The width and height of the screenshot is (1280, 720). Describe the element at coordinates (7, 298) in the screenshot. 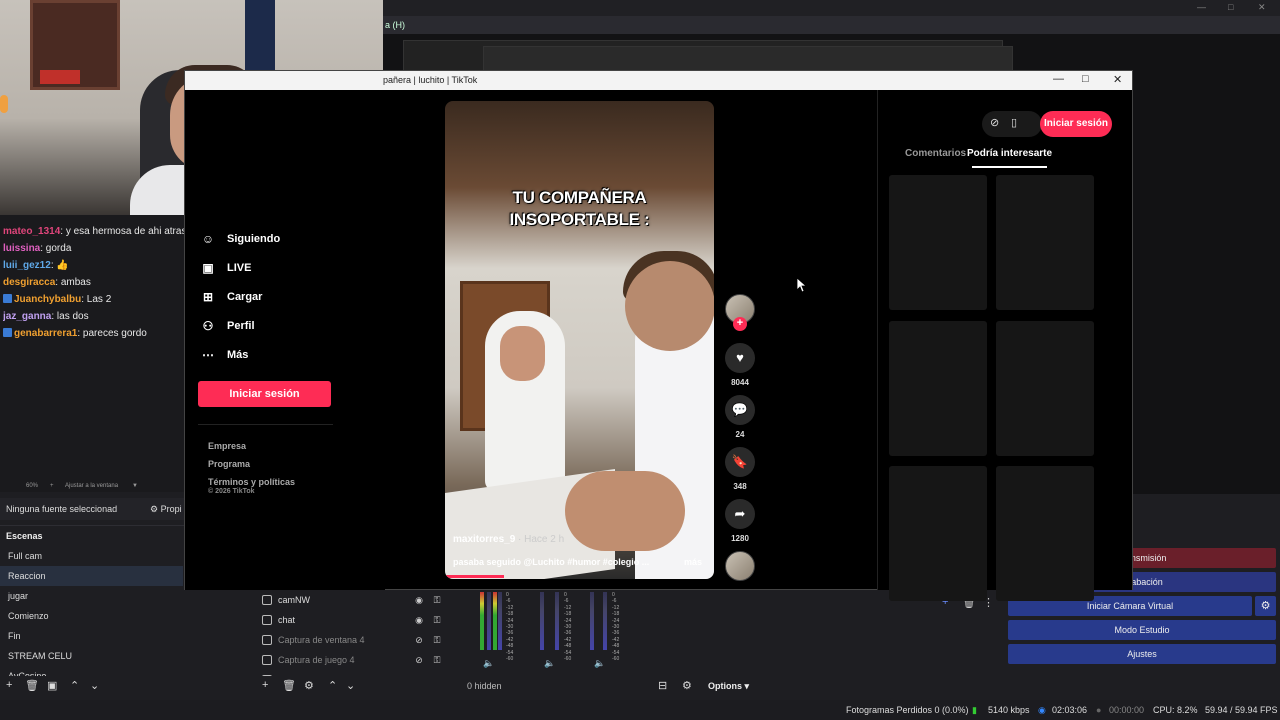

I see `sub-badge-icon` at that location.